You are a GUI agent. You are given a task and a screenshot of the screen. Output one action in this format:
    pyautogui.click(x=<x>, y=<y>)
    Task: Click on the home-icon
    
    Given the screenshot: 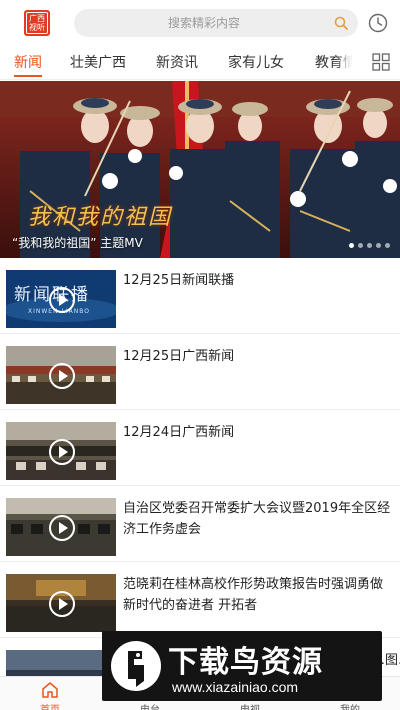 What is the action you would take?
    pyautogui.click(x=50, y=690)
    